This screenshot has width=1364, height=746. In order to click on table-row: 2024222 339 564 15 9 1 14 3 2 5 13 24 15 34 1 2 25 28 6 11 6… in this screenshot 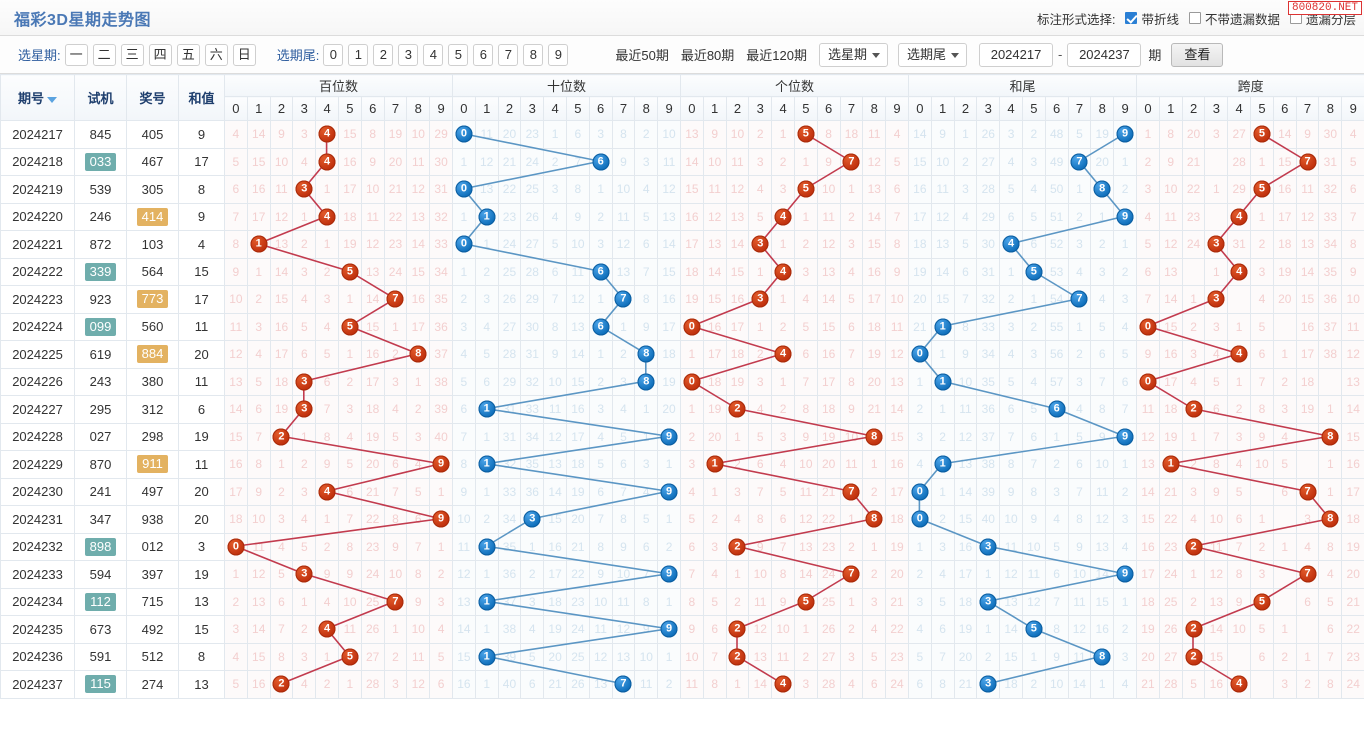, I will do `click(682, 271)`.